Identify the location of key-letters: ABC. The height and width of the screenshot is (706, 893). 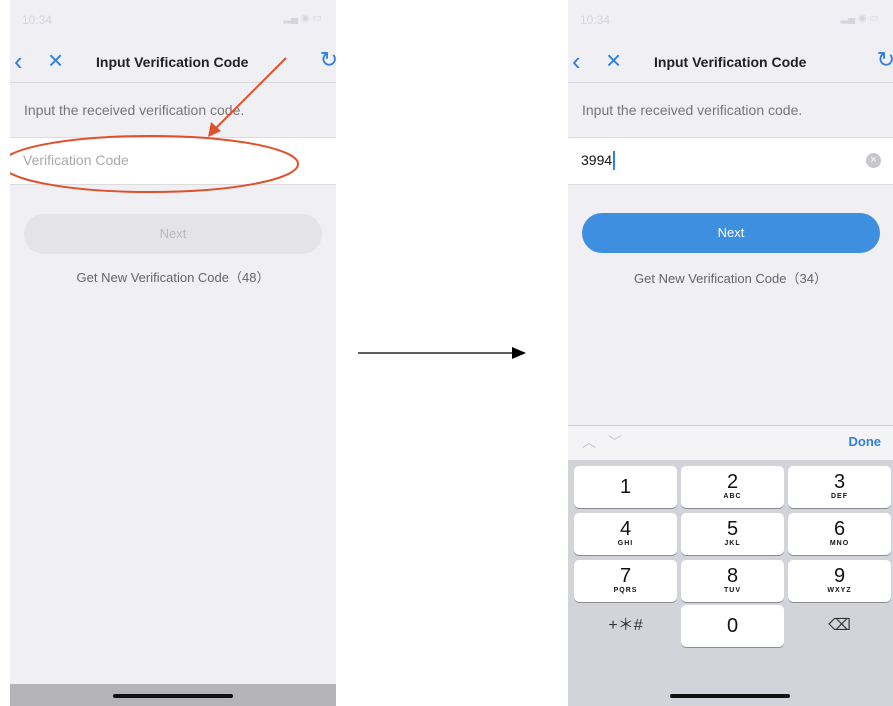
(732, 496).